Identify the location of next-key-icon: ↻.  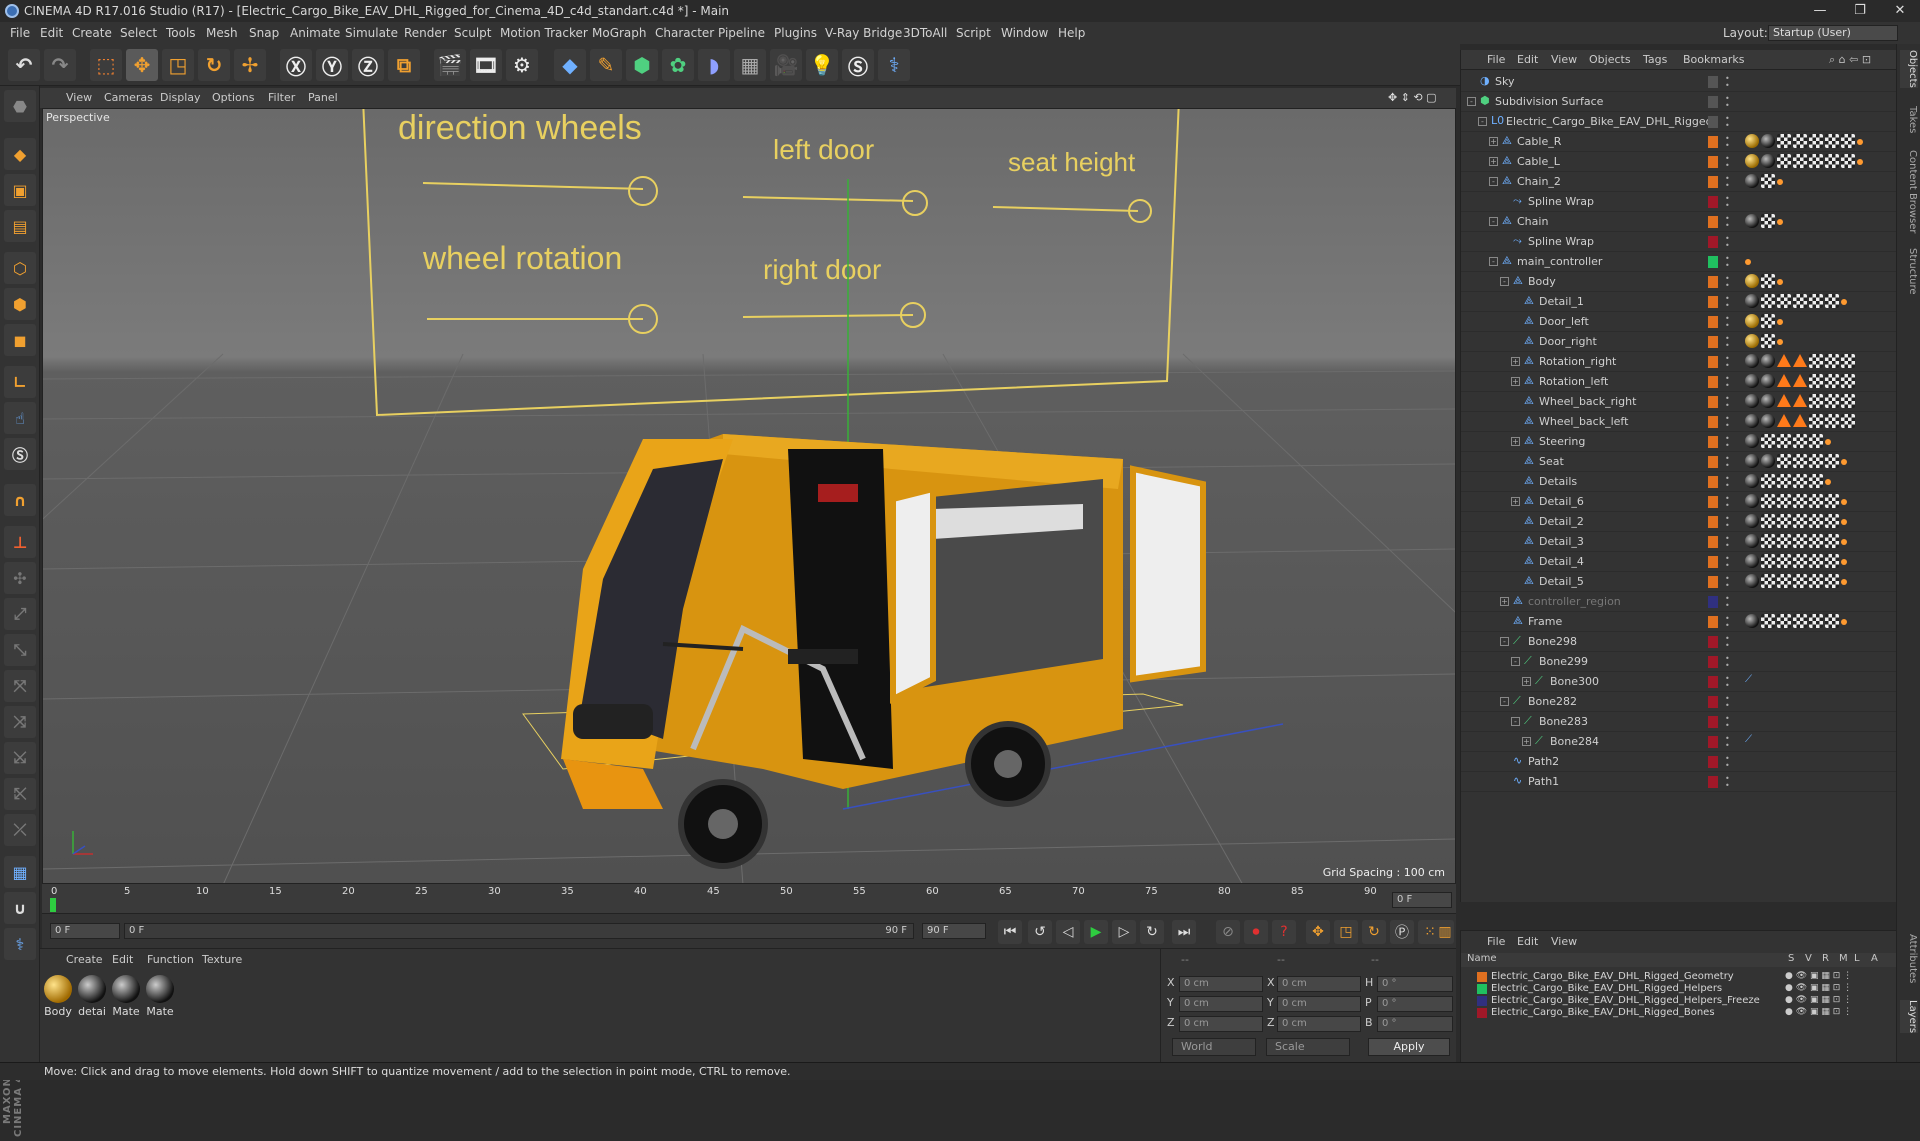
(1152, 932).